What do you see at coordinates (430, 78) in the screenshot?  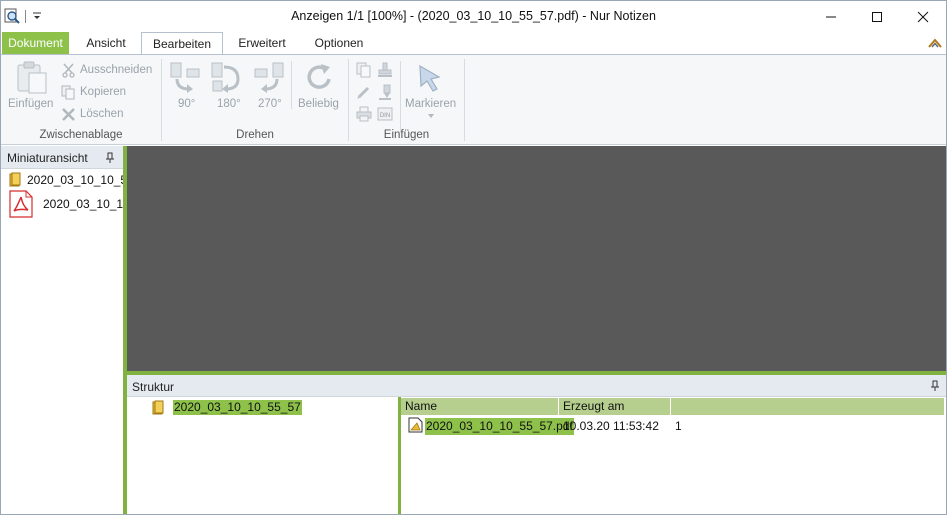 I see `mark-cursor-icon` at bounding box center [430, 78].